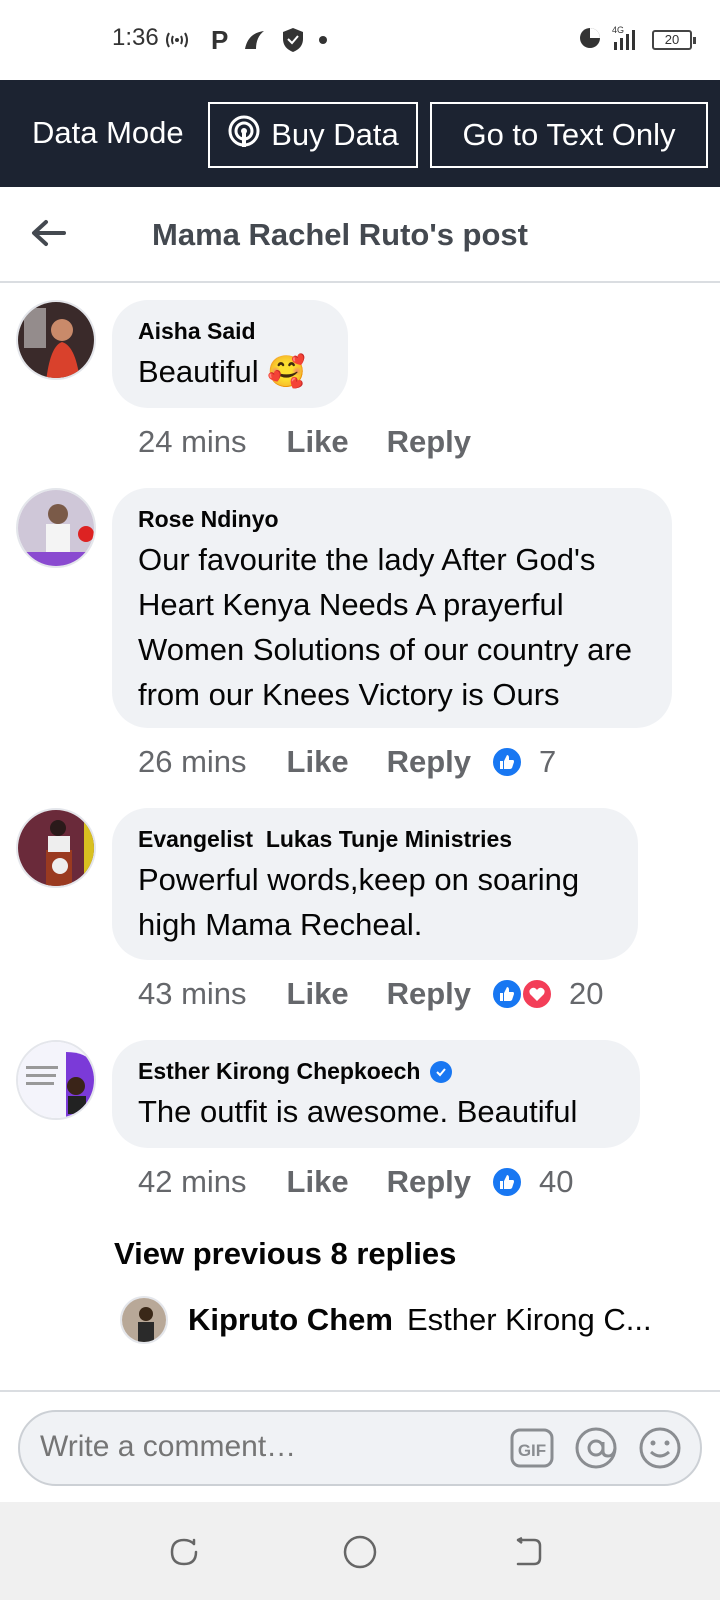 This screenshot has width=720, height=1600. I want to click on comment-author-row: Esther Kirong Chepkoech, so click(376, 1071).